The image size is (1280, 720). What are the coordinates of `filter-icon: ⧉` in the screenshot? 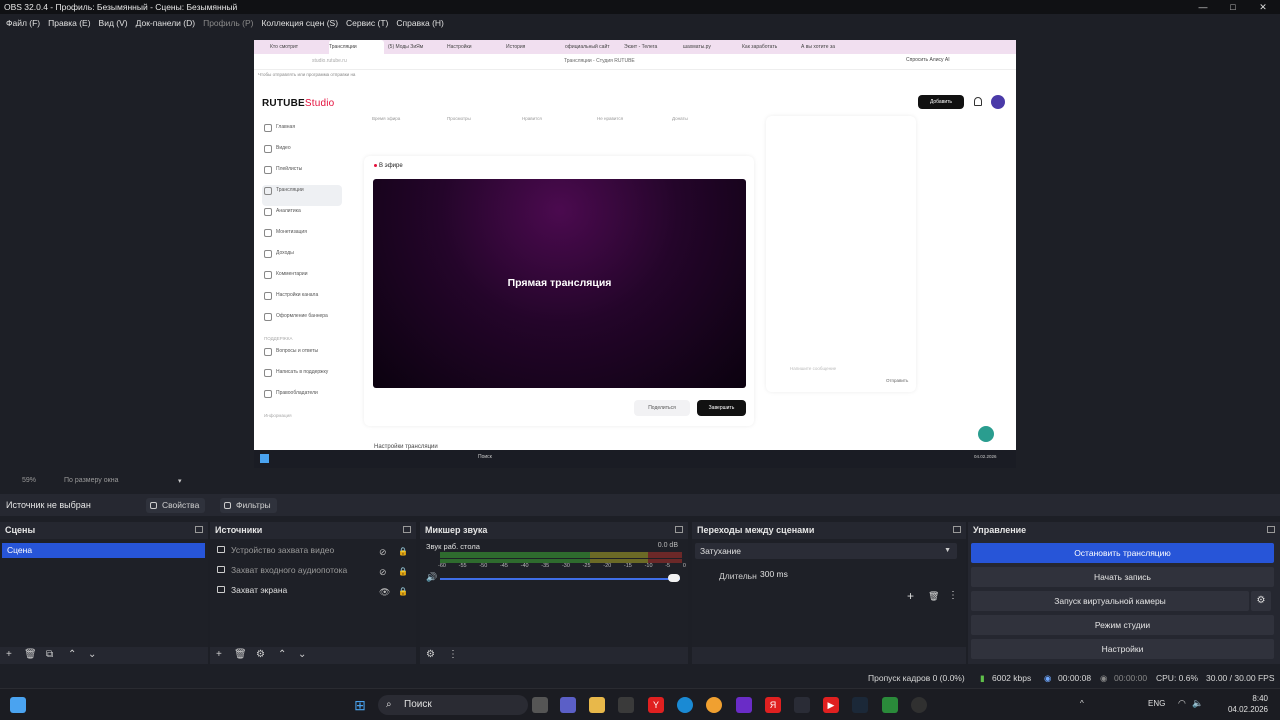 It's located at (49, 654).